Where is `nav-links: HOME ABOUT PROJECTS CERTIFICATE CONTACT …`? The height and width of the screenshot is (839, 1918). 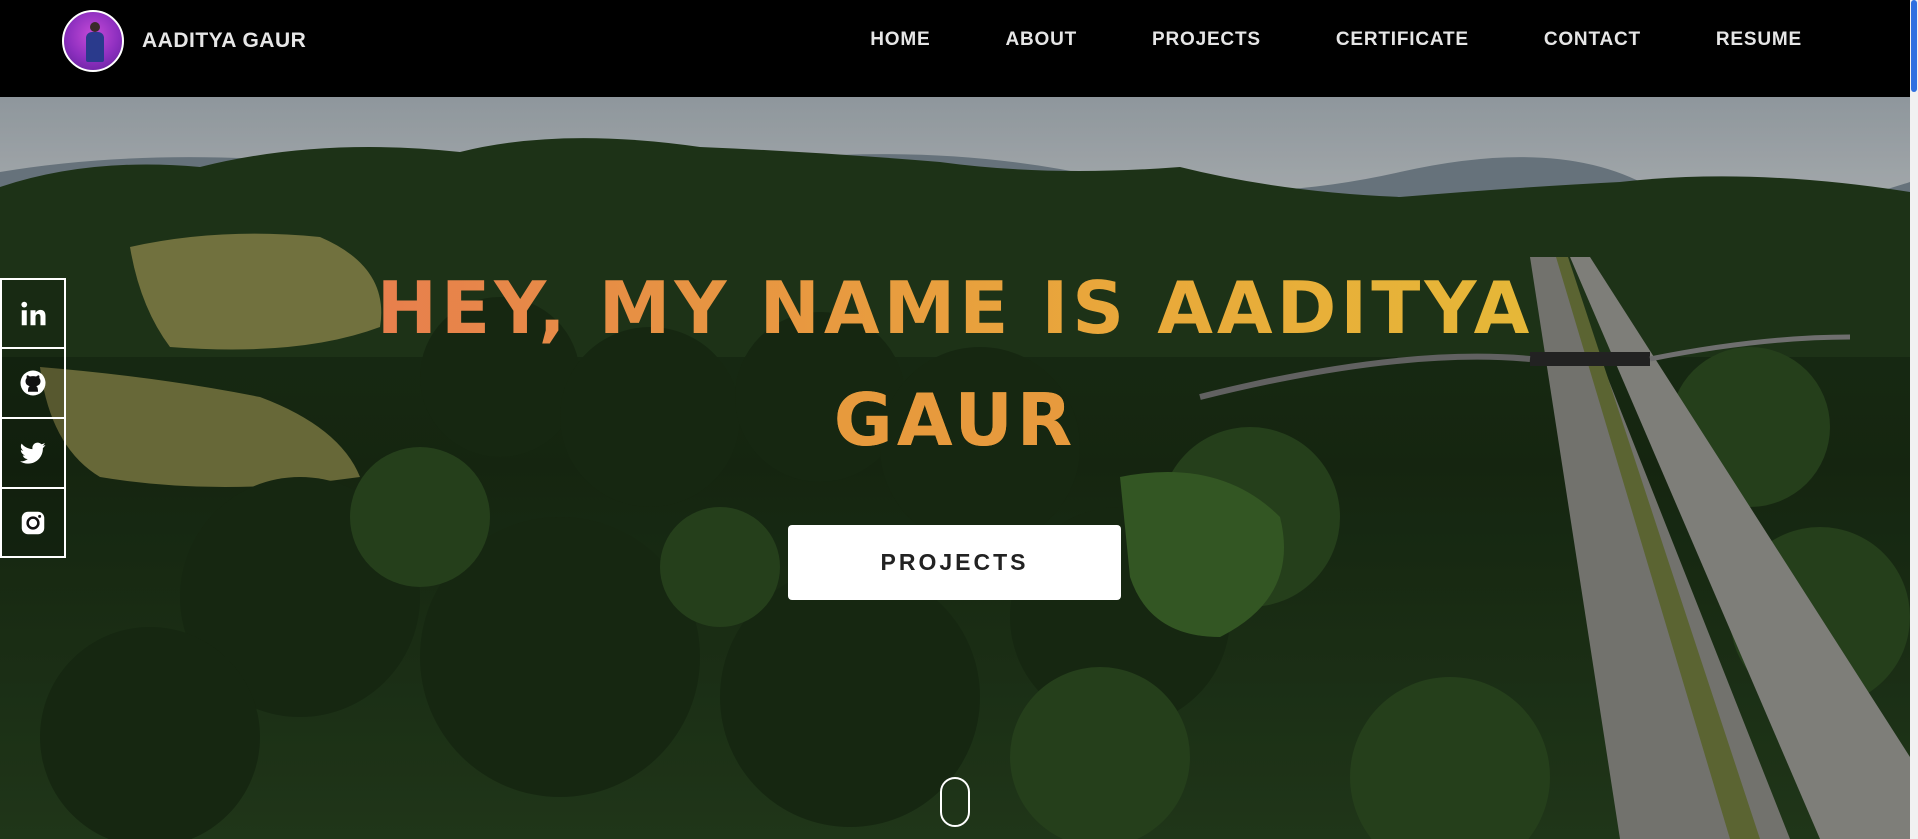 nav-links: HOME ABOUT PROJECTS CERTIFICATE CONTACT … is located at coordinates (1336, 40).